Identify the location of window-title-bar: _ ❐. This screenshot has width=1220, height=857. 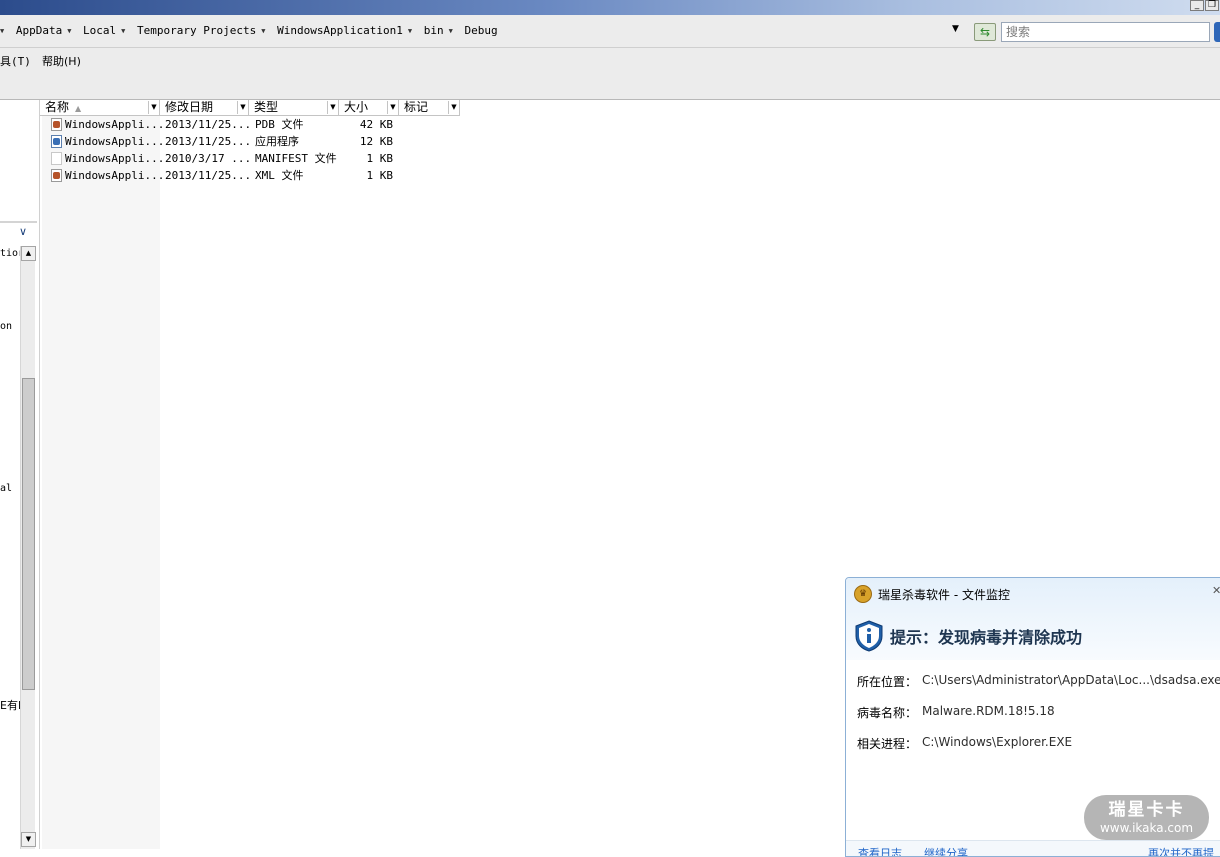
(610, 7).